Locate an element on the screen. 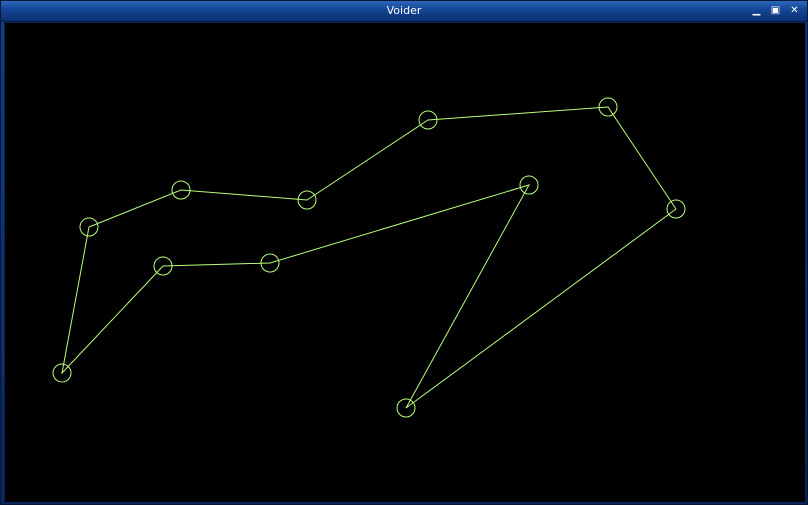 The width and height of the screenshot is (808, 505). close-icon: ✕ is located at coordinates (794, 10).